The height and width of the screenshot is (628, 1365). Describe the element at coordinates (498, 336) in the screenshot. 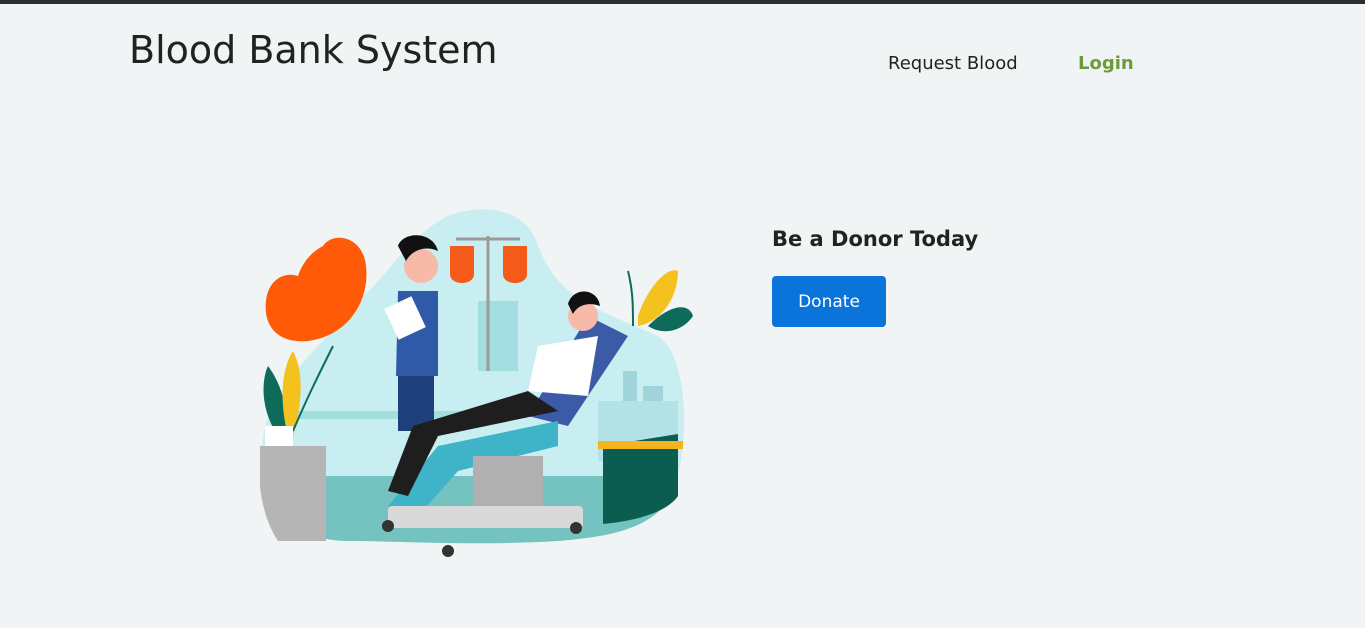

I see `window-panel` at that location.